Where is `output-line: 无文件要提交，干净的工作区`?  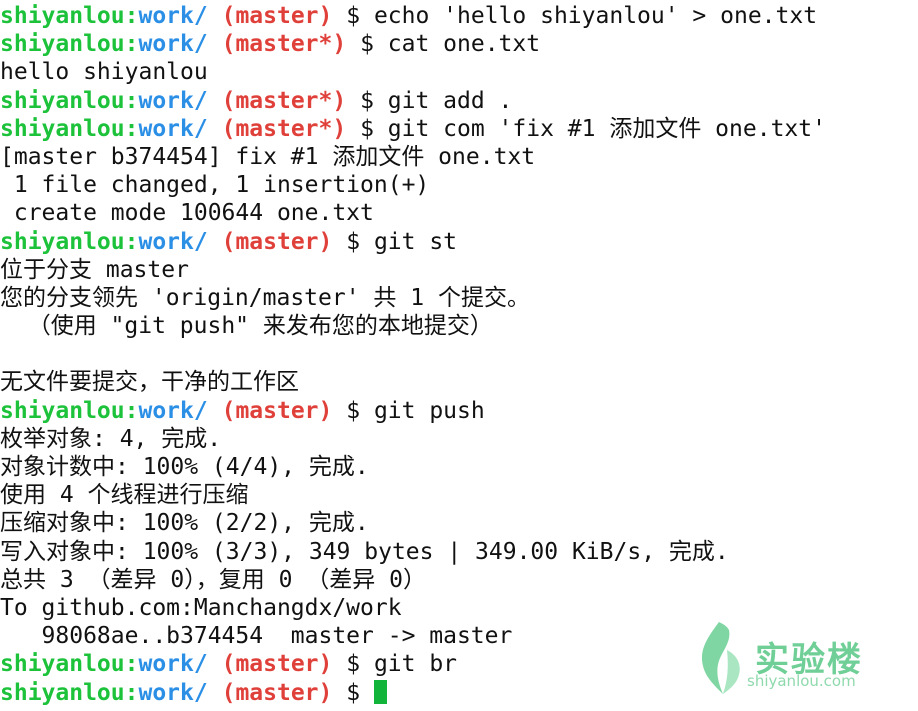
output-line: 无文件要提交，干净的工作区 is located at coordinates (149, 382).